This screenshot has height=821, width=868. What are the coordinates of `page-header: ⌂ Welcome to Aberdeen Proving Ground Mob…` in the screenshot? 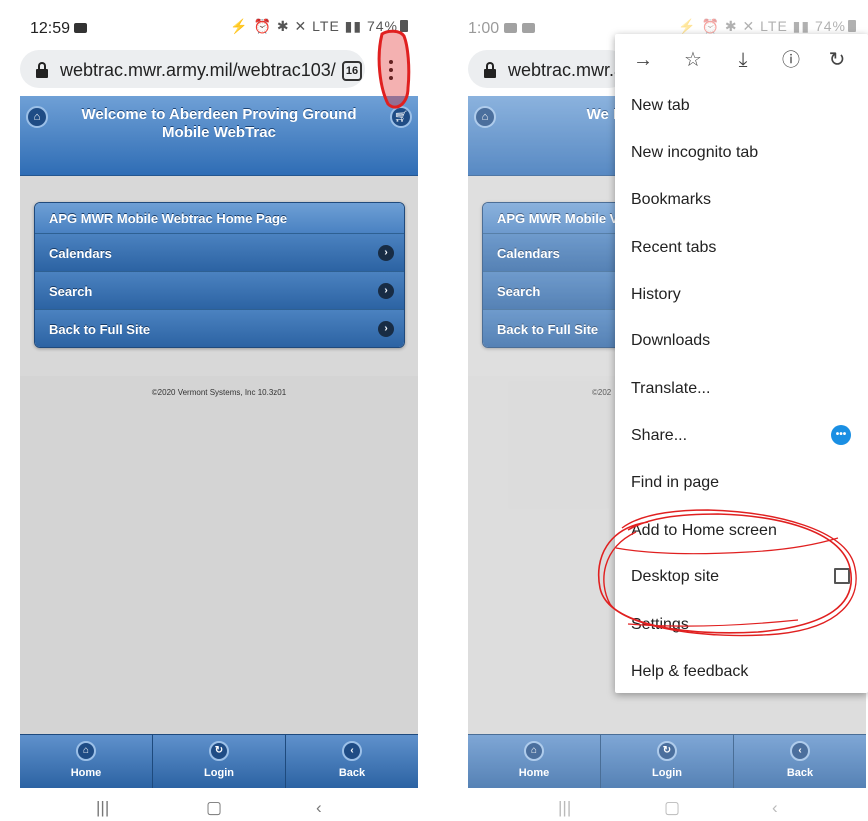 It's located at (219, 136).